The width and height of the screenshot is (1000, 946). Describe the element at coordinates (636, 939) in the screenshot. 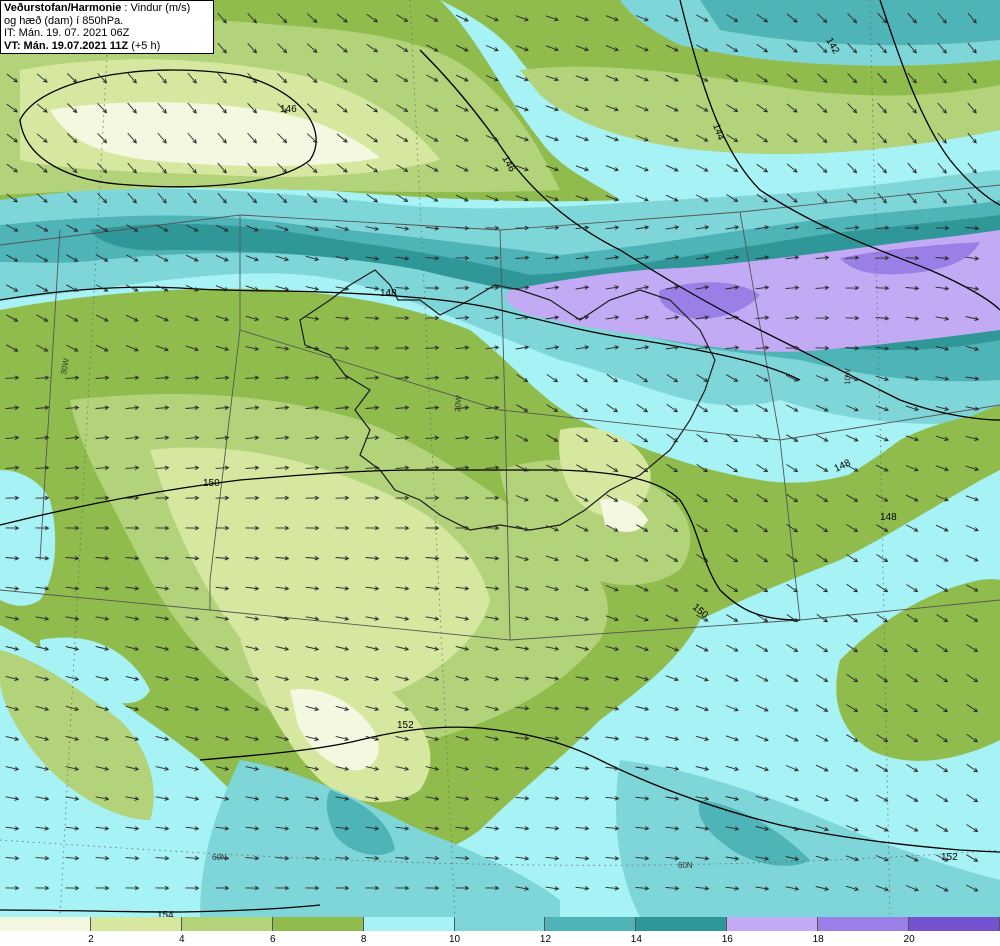

I see `legend-tick-label: 14` at that location.